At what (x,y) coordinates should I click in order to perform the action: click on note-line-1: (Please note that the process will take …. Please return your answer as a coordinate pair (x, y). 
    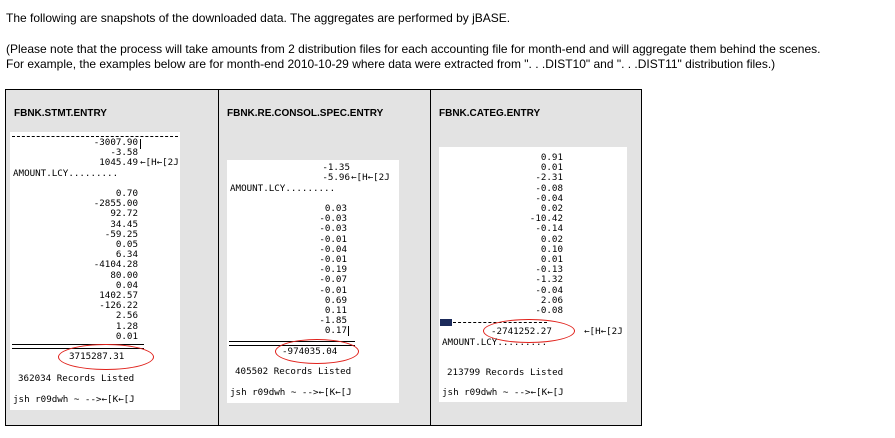
    Looking at the image, I should click on (413, 49).